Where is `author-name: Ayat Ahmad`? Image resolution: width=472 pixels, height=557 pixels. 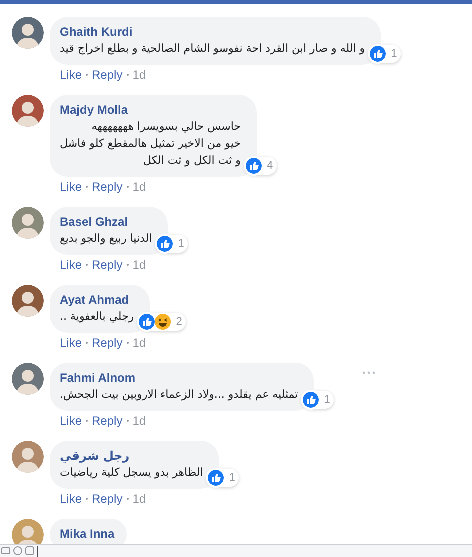 author-name: Ayat Ahmad is located at coordinates (95, 300).